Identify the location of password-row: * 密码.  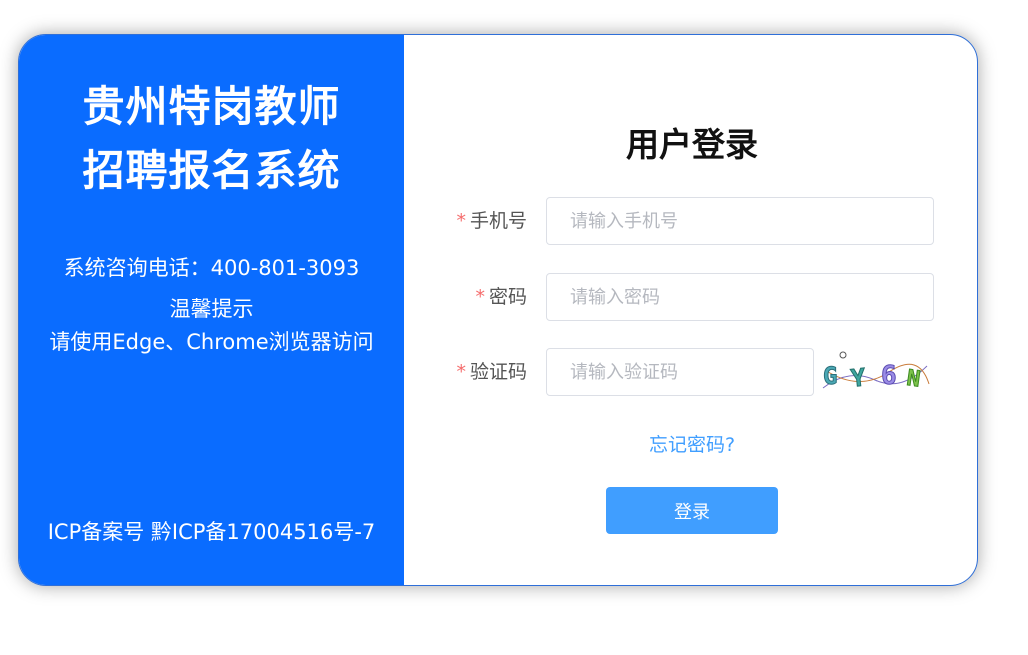
(690, 297).